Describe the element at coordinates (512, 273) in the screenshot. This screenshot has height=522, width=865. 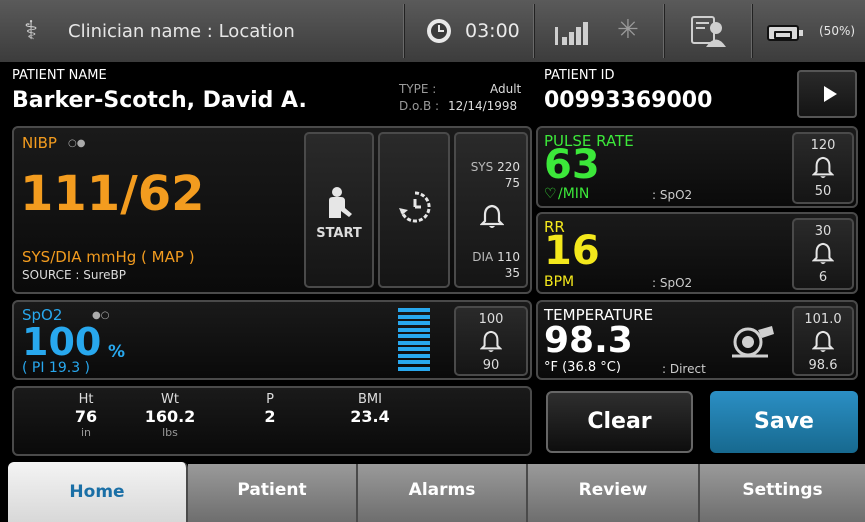
I see `dia-low: 35` at that location.